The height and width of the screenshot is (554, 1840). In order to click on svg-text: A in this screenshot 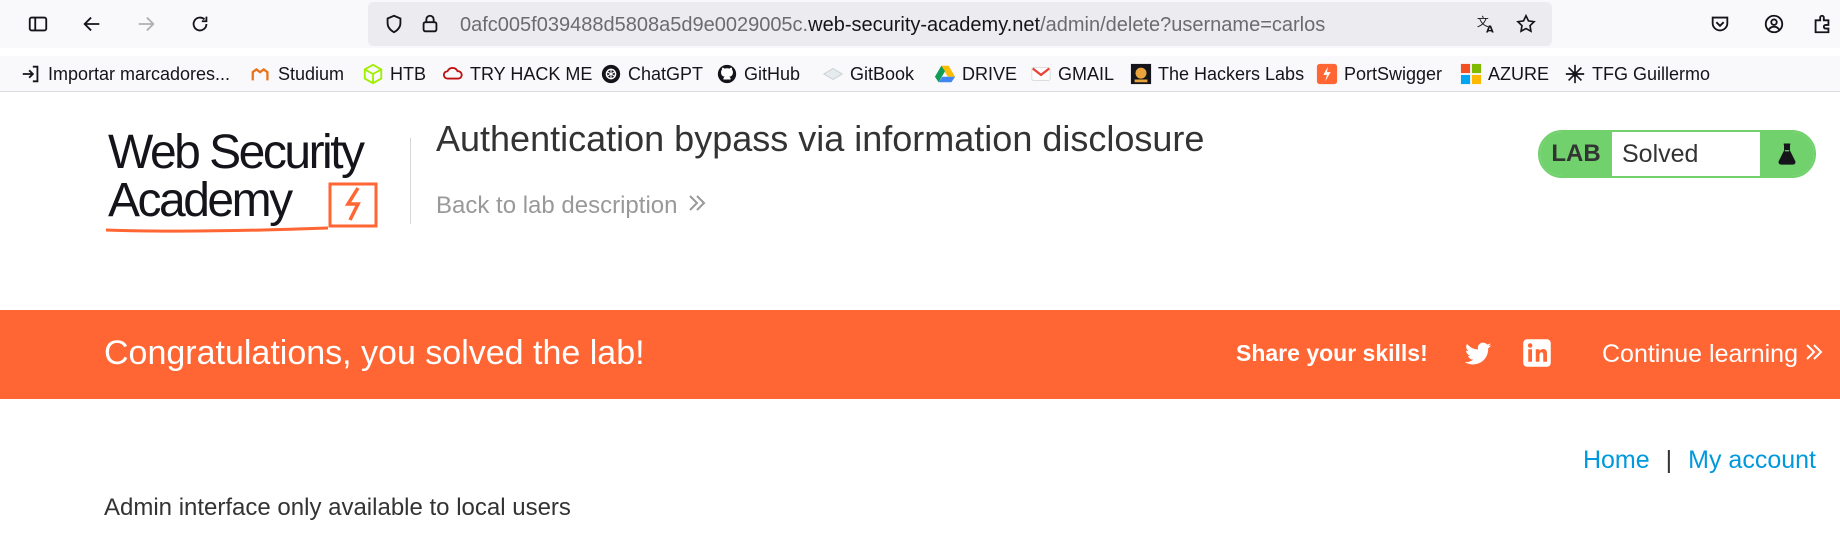, I will do `click(1490, 29)`.